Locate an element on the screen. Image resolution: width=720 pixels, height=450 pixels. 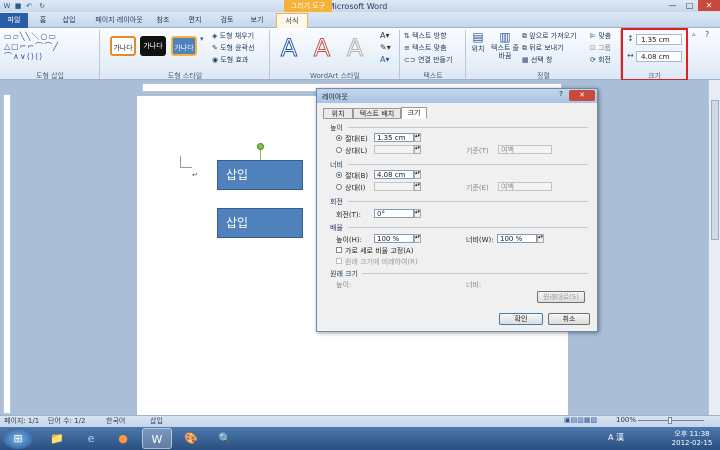
wordart-style-blue: A is located at coordinates (289, 48).